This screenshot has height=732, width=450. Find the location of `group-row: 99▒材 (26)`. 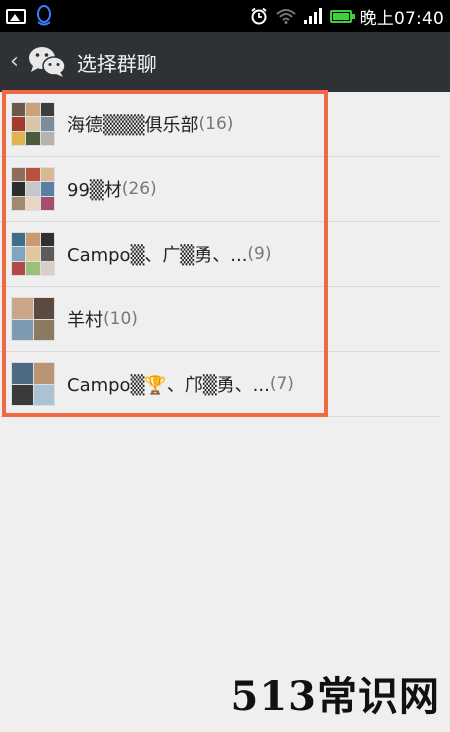

group-row: 99▒材 (26) is located at coordinates (220, 189).